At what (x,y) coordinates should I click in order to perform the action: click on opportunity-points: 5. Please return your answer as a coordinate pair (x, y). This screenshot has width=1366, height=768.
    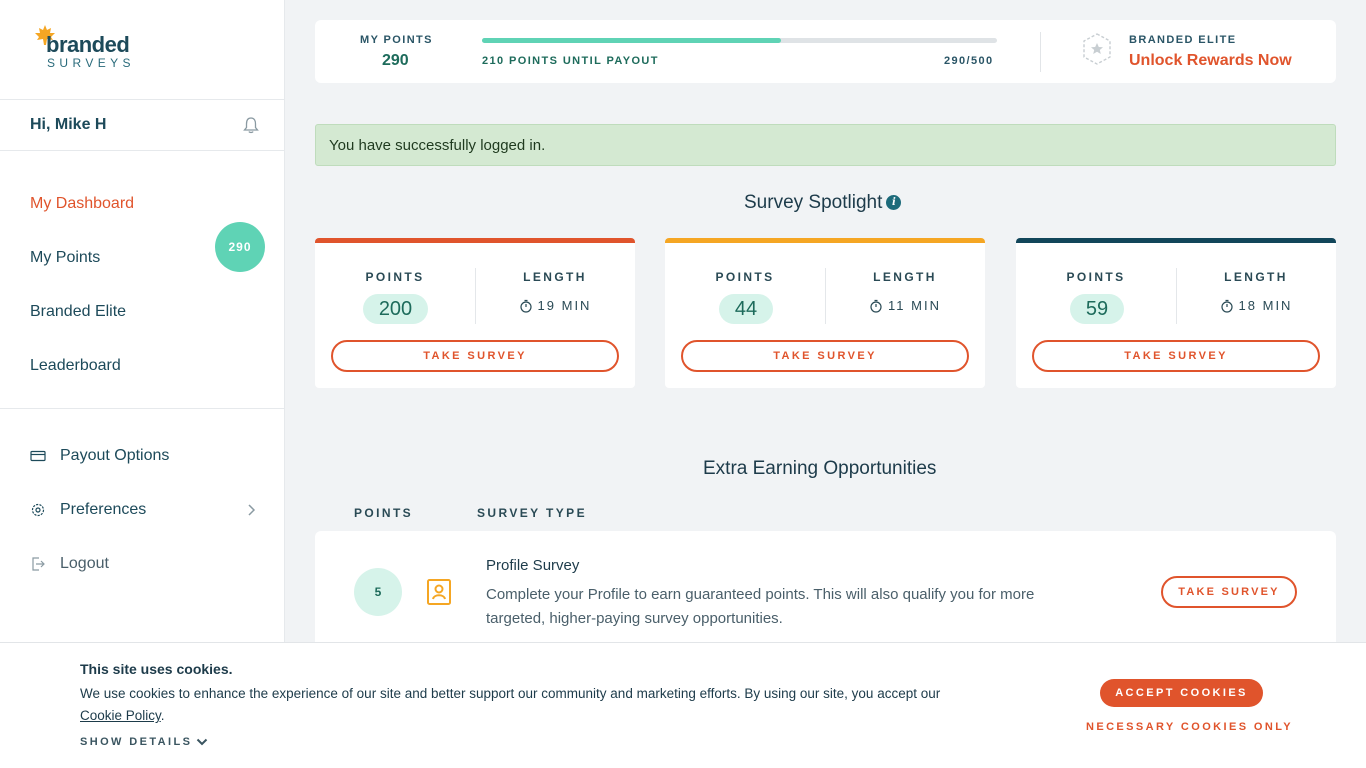
    Looking at the image, I should click on (378, 592).